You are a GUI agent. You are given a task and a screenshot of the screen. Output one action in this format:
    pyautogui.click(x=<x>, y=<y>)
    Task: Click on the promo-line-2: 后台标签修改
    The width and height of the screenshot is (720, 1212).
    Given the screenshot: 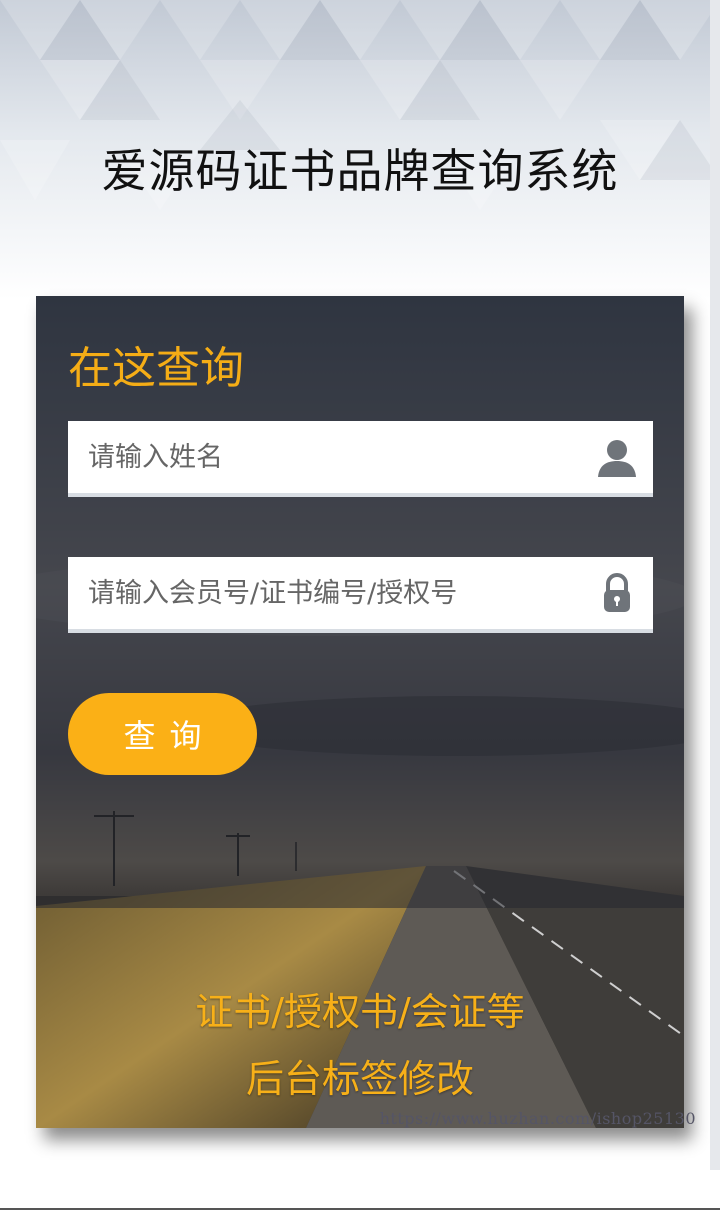 What is the action you would take?
    pyautogui.click(x=359, y=1079)
    